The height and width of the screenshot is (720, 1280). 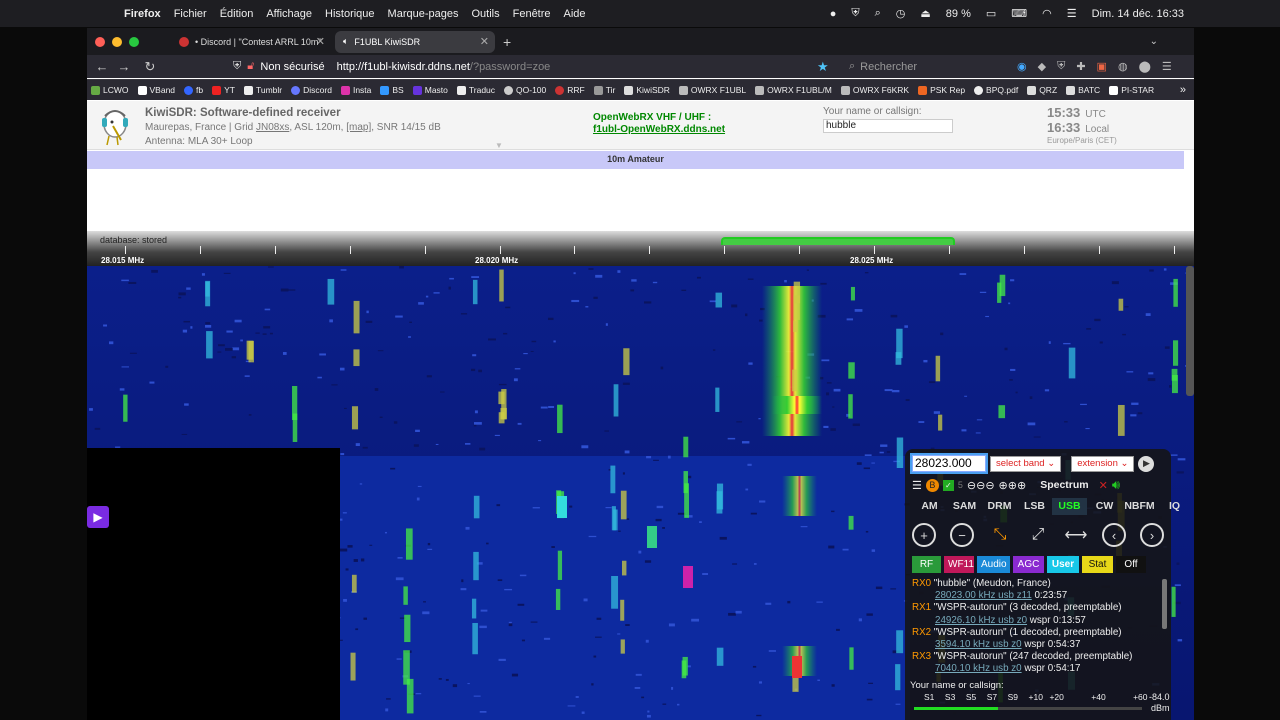 I want to click on mode-drm: DRM, so click(x=999, y=506).